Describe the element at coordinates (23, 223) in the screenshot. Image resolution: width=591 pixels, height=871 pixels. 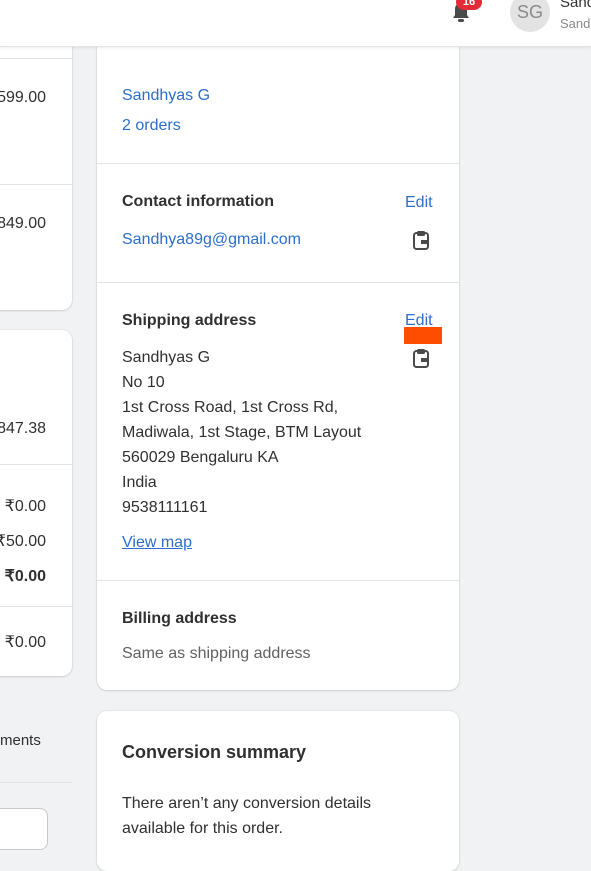
I see `item-price: 849.00` at that location.